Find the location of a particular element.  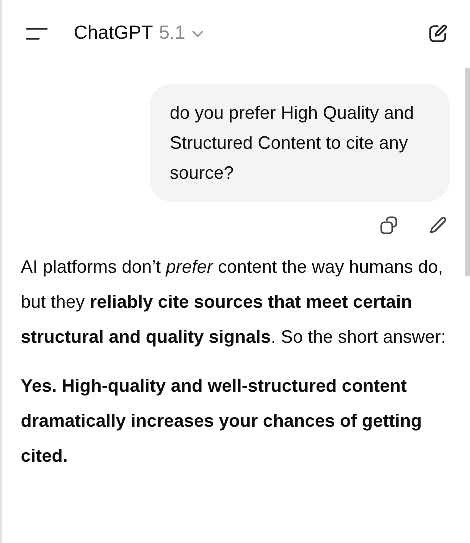

edit-icon is located at coordinates (438, 226).